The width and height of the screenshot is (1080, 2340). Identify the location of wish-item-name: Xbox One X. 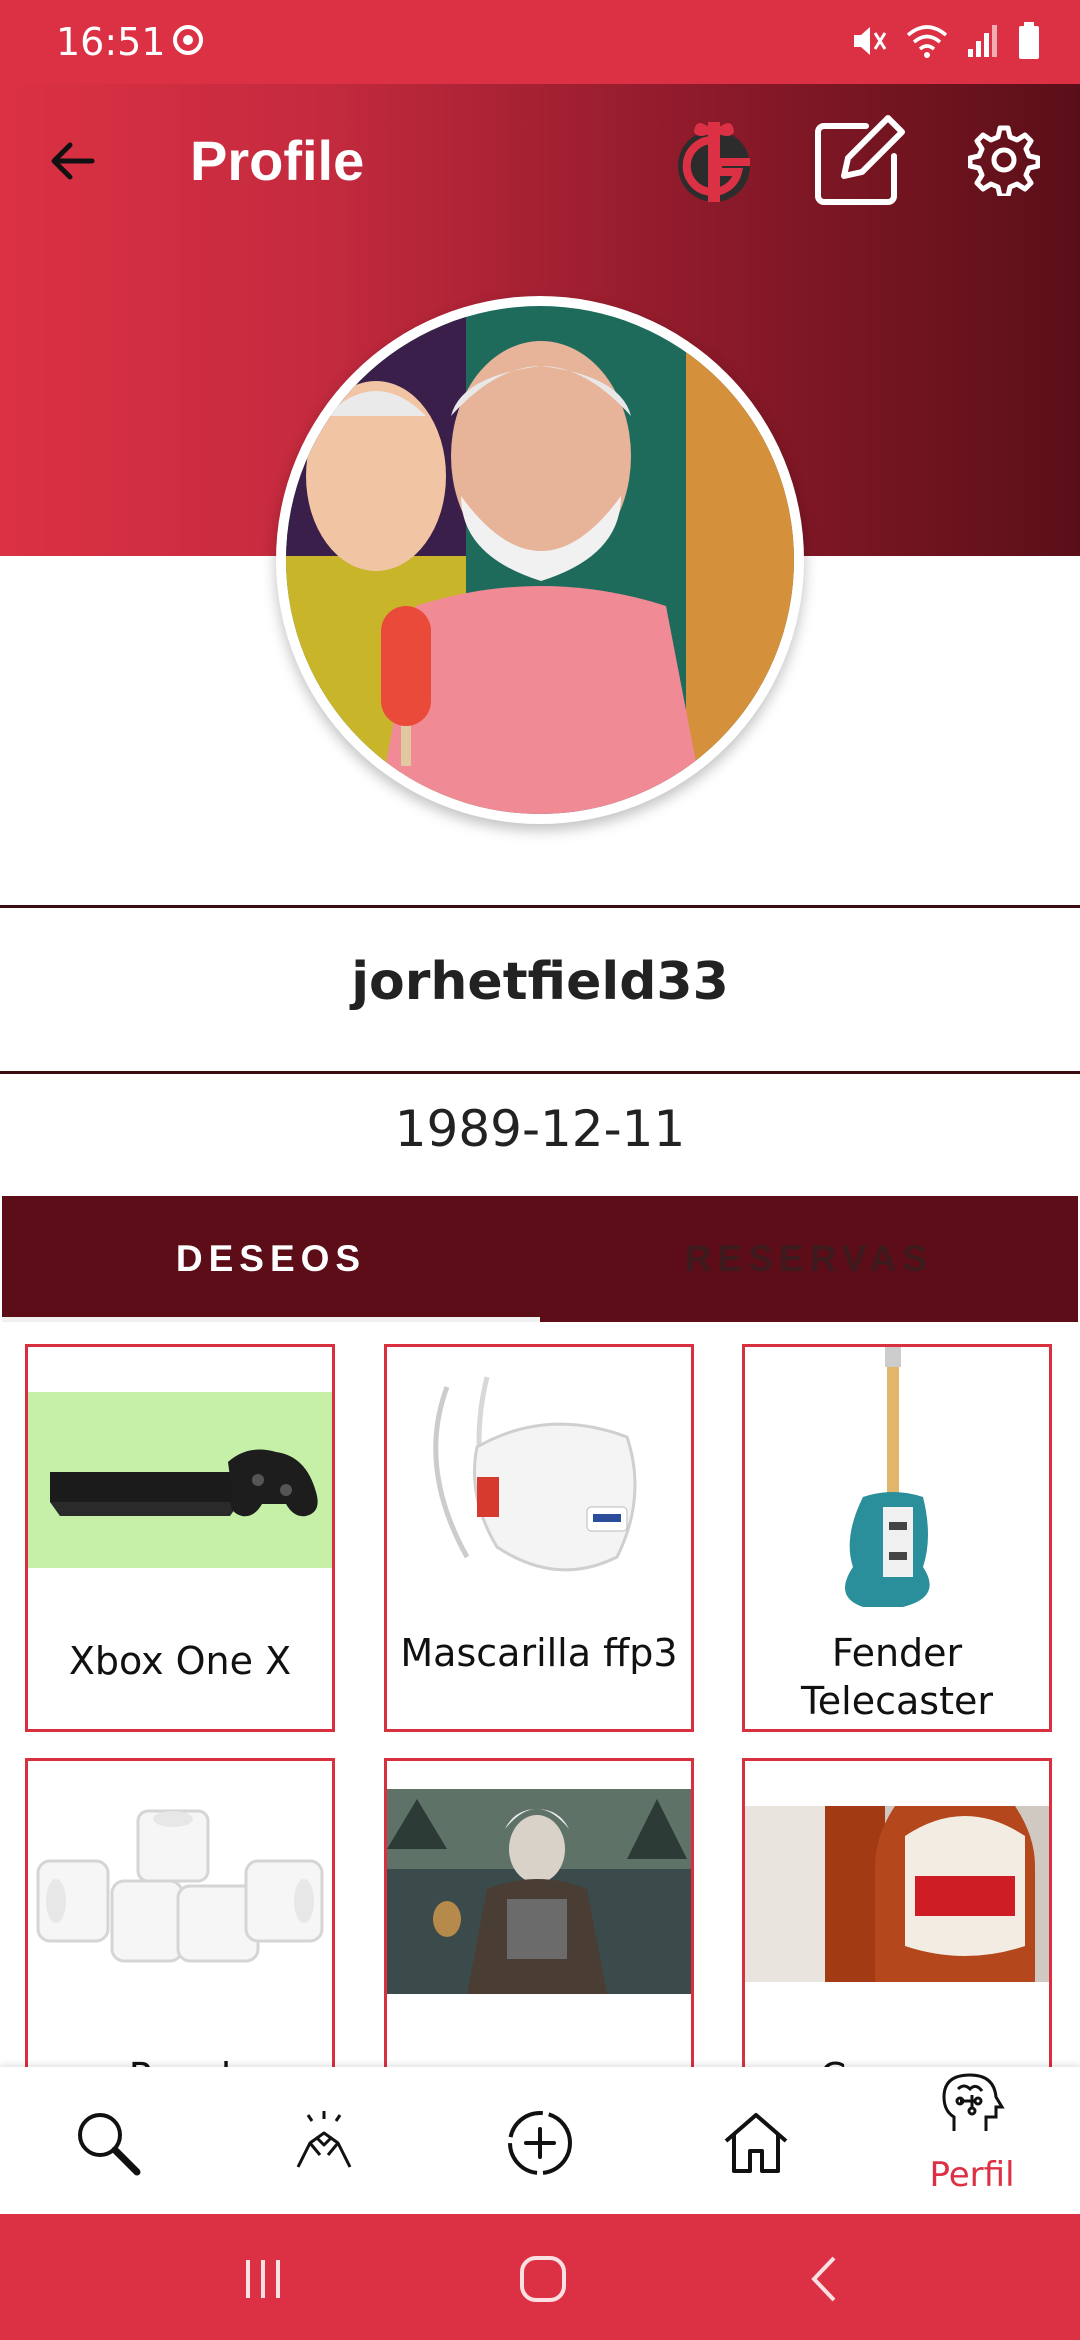
(180, 1661).